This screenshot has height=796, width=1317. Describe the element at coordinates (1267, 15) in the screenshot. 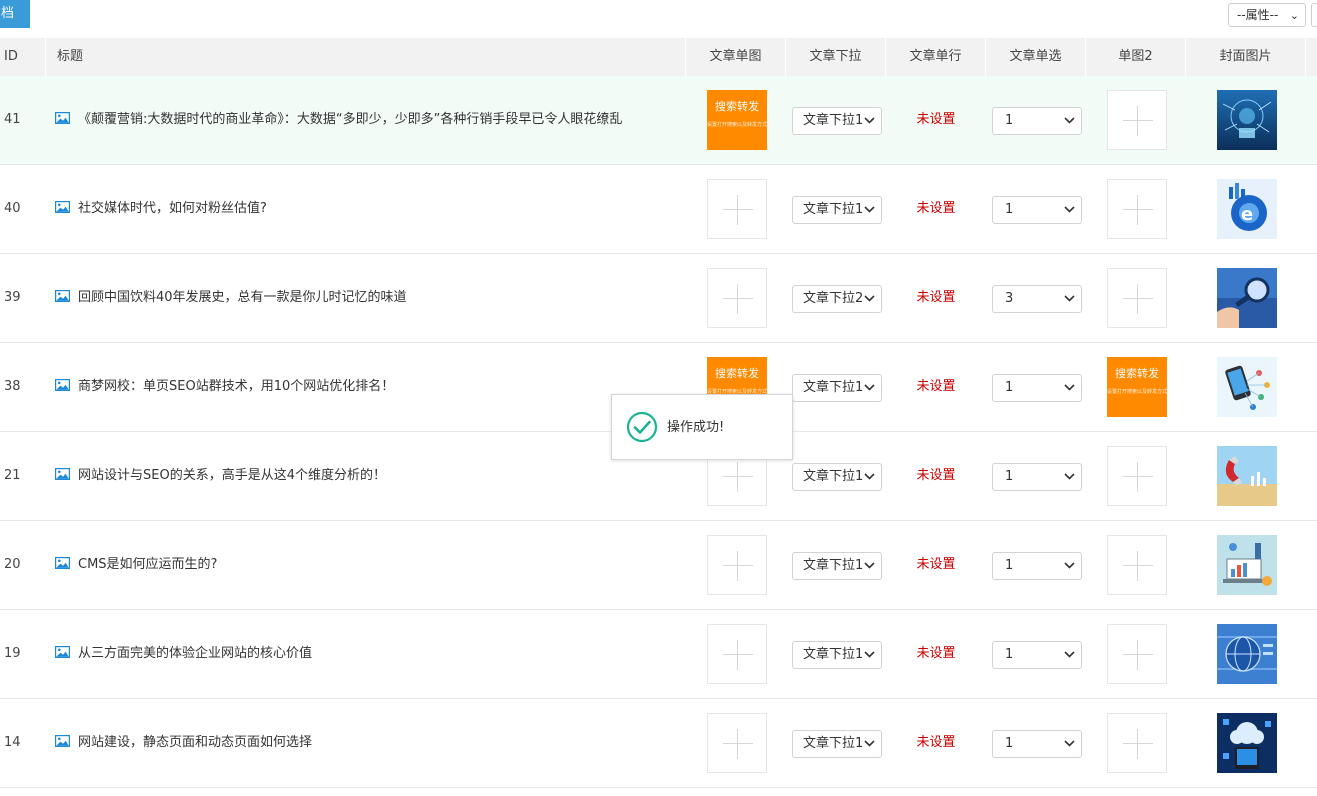

I see `attribute-filter-select: --属性-- ⌄` at that location.